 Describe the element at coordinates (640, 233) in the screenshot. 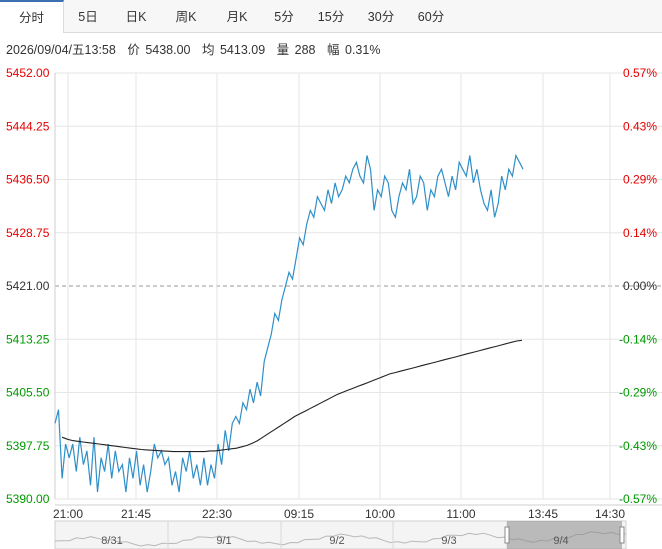

I see `y-tick-right-3: 0.14%` at that location.